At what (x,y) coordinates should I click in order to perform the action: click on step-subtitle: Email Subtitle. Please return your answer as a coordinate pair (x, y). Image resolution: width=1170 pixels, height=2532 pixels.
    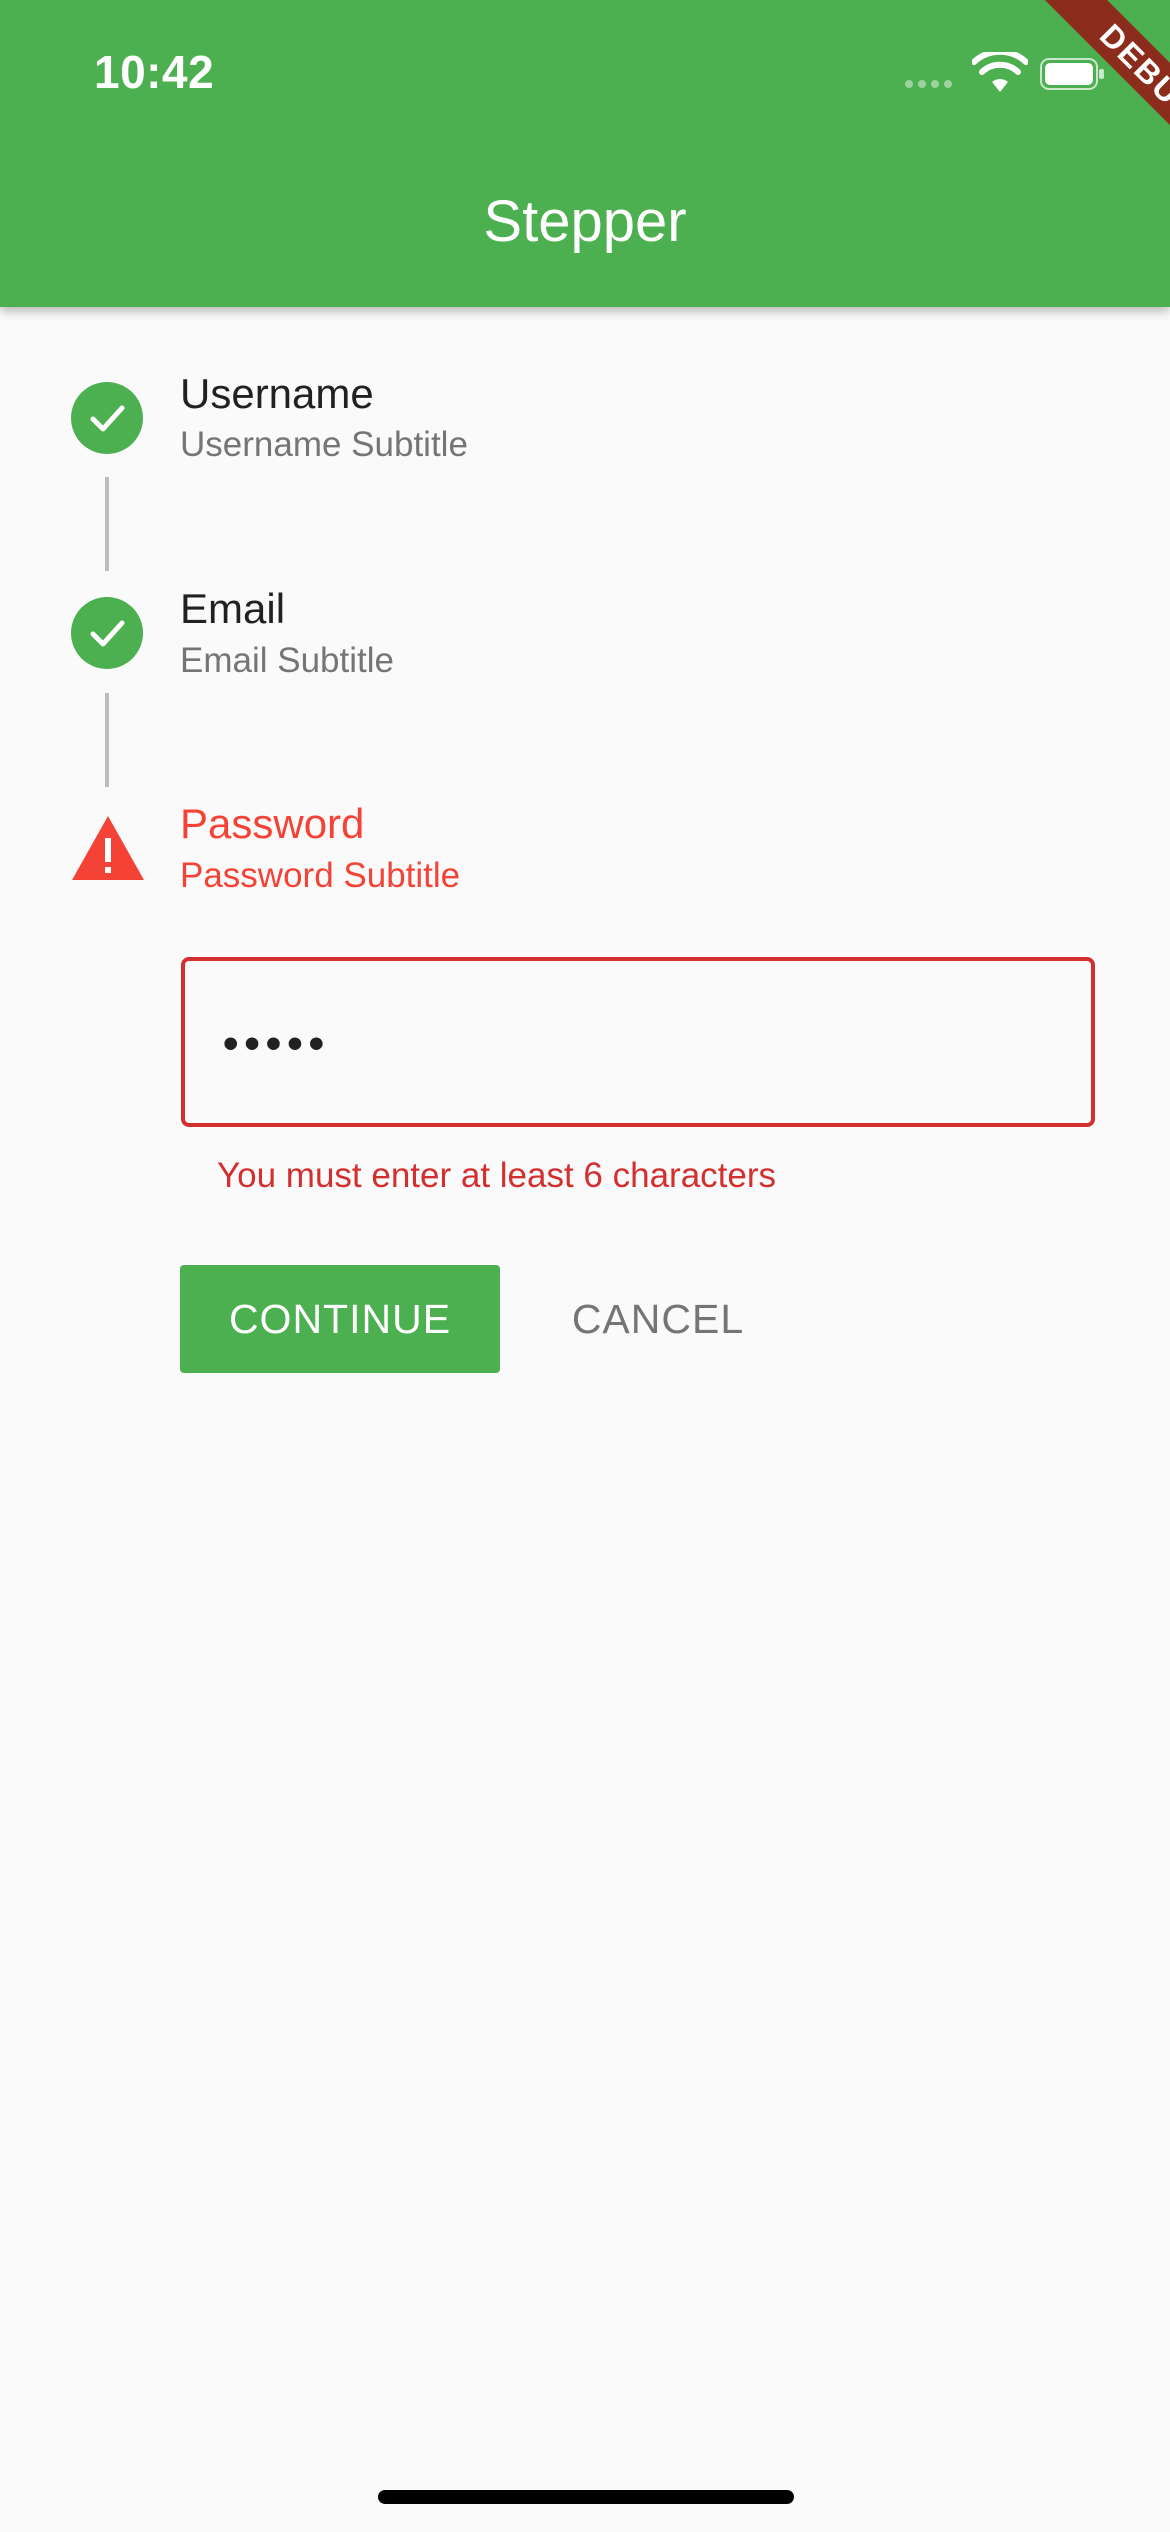
    Looking at the image, I should click on (287, 660).